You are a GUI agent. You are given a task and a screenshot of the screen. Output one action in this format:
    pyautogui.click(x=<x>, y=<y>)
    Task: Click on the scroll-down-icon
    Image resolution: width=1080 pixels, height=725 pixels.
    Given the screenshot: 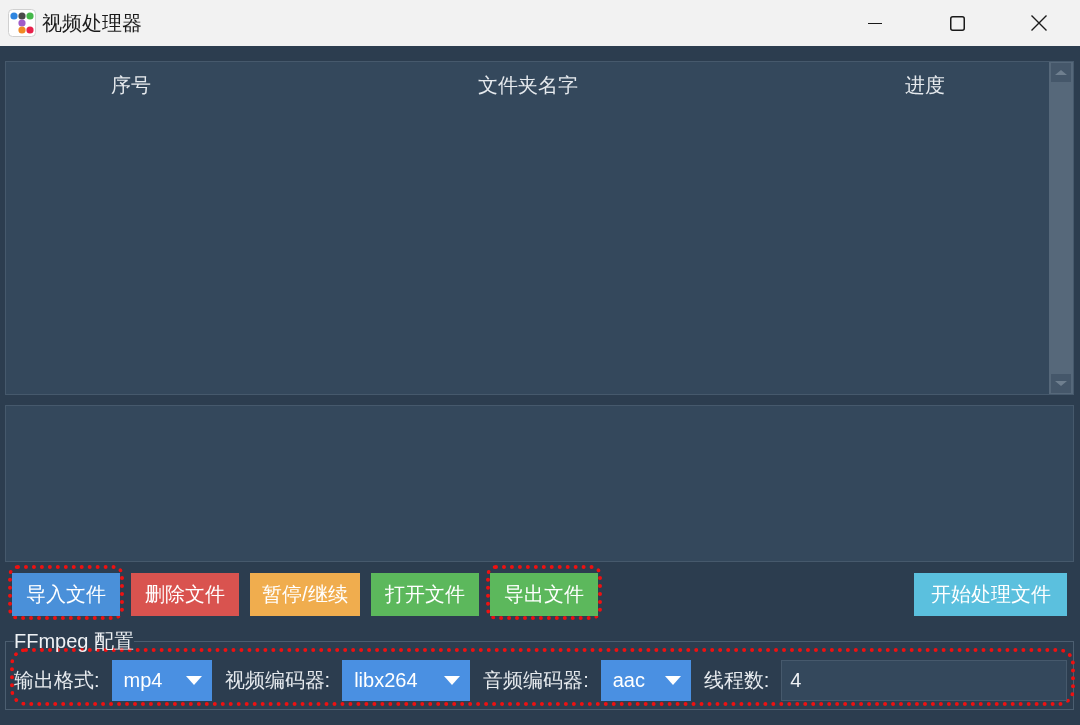 What is the action you would take?
    pyautogui.click(x=1061, y=383)
    